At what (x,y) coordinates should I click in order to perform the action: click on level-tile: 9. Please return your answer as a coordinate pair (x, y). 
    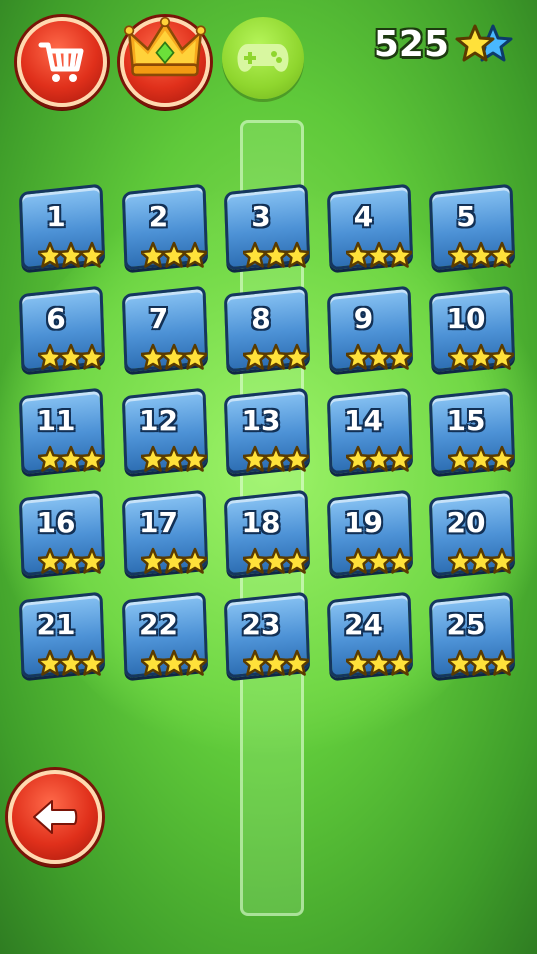
    Looking at the image, I should click on (369, 329).